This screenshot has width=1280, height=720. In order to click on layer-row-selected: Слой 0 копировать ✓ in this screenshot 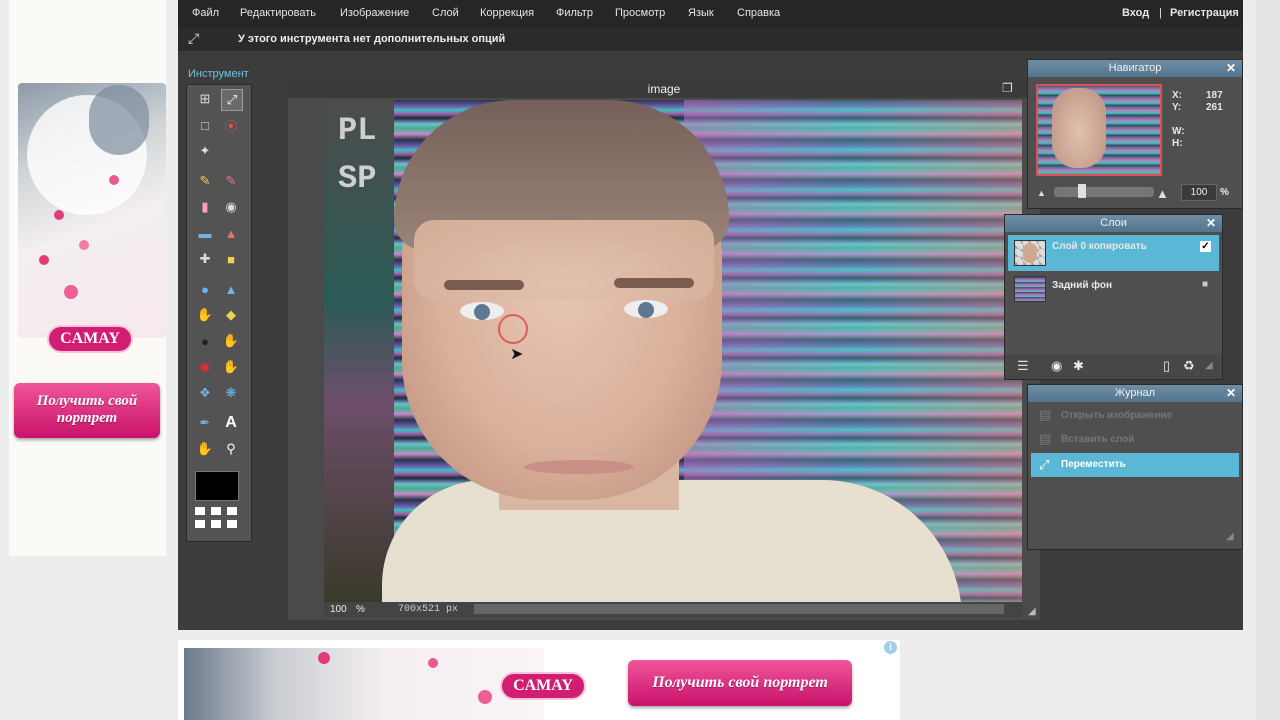, I will do `click(1113, 253)`.